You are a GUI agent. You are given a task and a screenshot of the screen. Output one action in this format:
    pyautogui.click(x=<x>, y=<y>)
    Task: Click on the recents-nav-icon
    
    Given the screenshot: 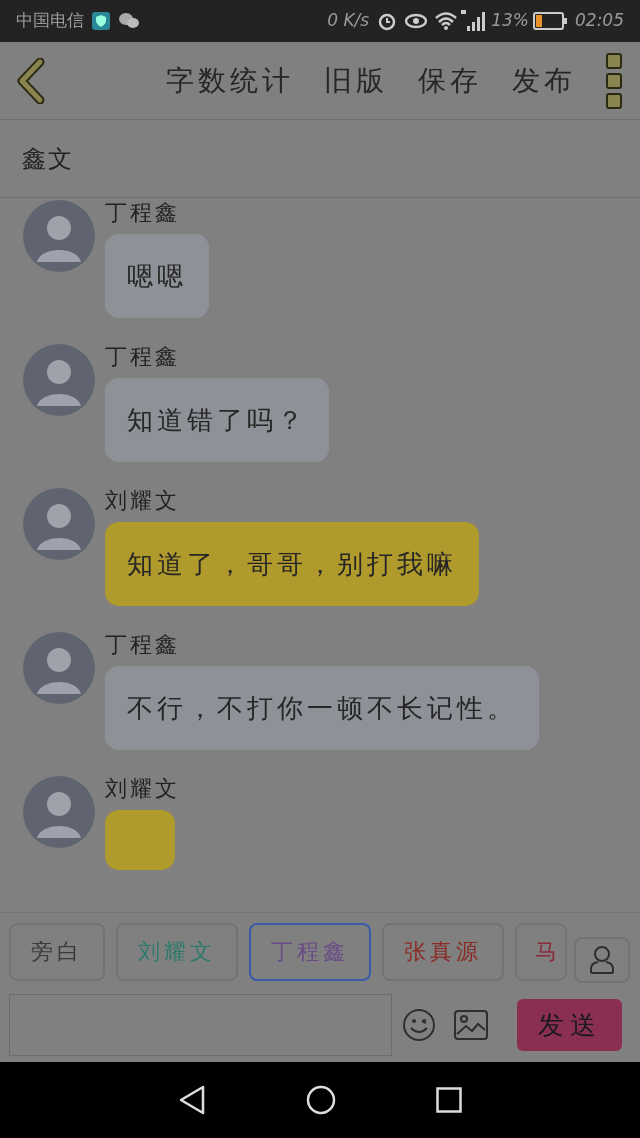 What is the action you would take?
    pyautogui.click(x=449, y=1100)
    